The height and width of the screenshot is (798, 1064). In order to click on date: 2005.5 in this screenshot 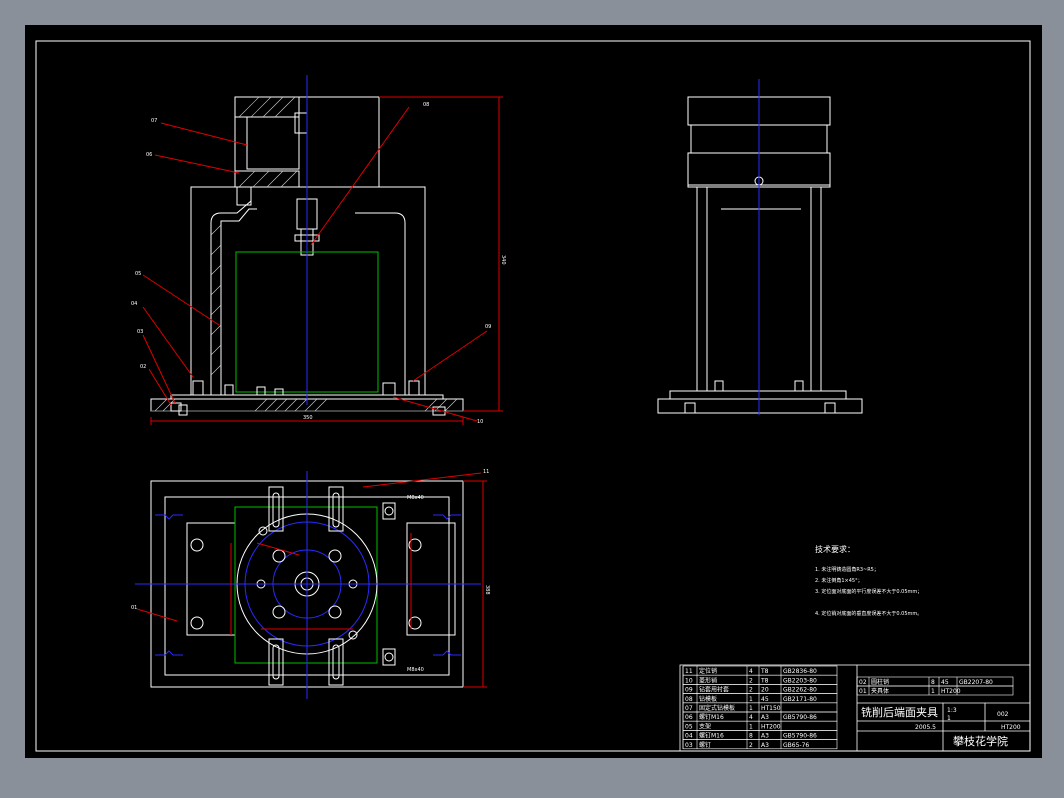, I will do `click(925, 727)`.